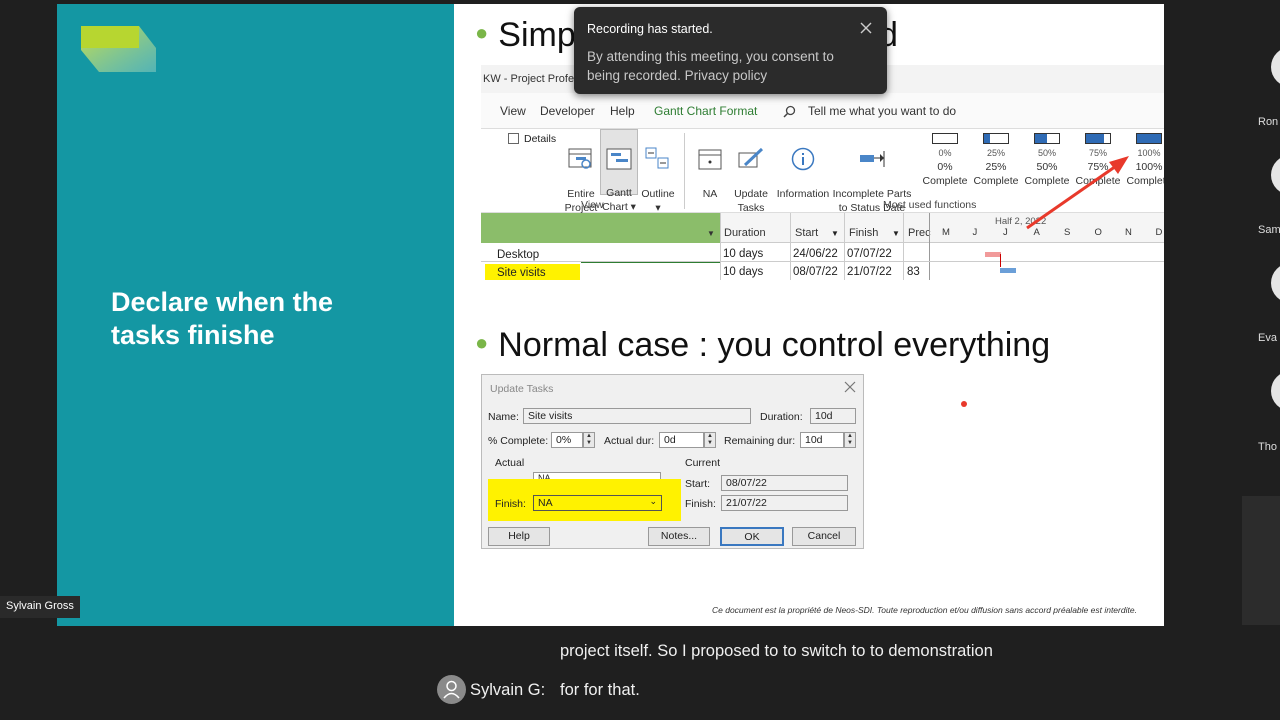 The width and height of the screenshot is (1280, 720). I want to click on actual-group-label: Actual, so click(510, 463).